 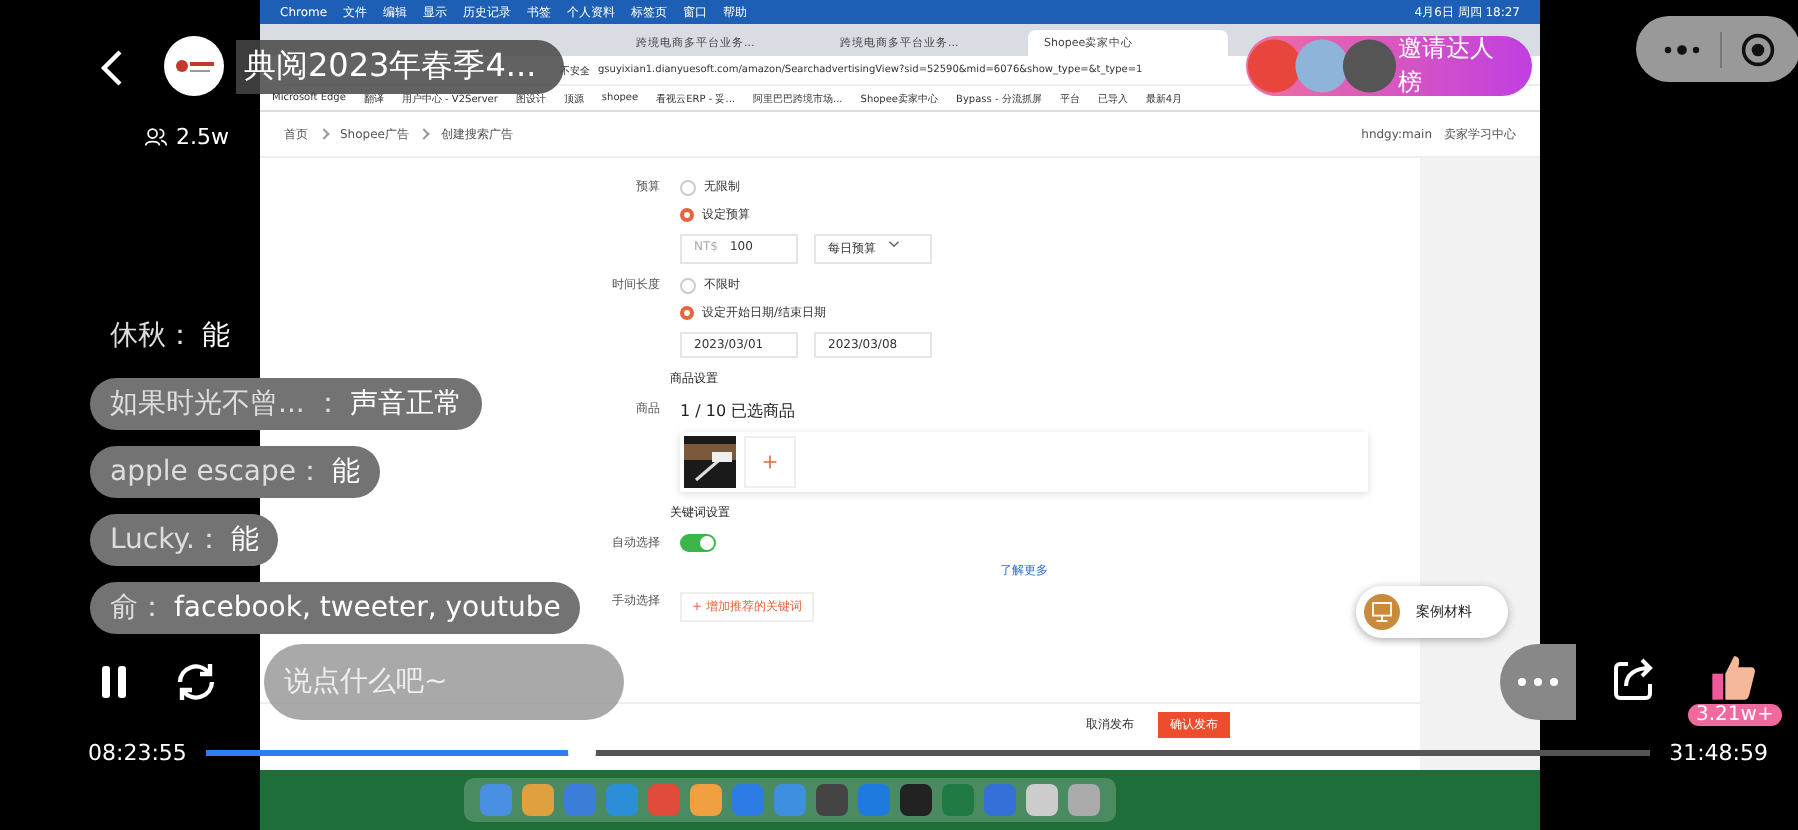 I want to click on plus-icon, so click(x=770, y=462).